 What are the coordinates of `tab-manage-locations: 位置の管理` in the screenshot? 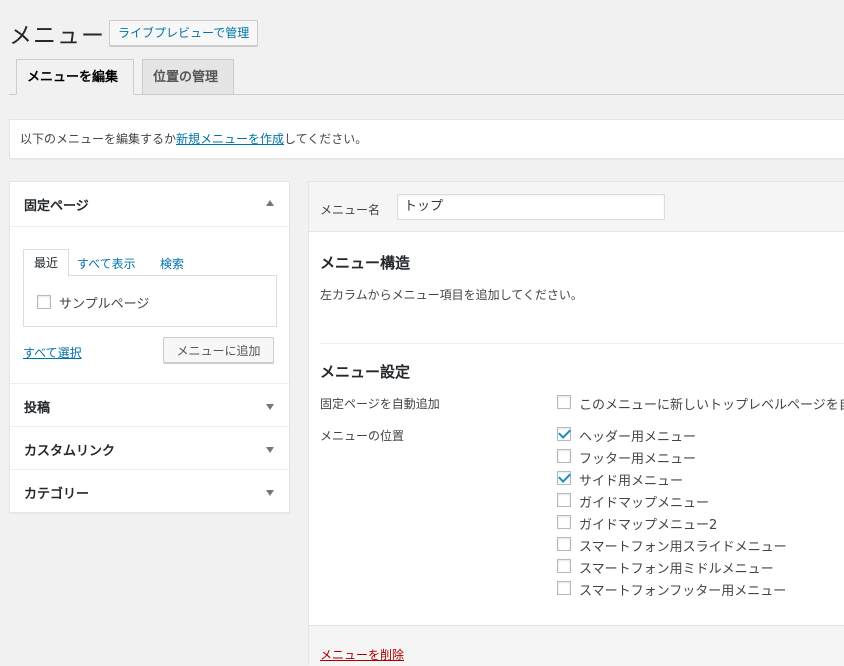 It's located at (188, 77).